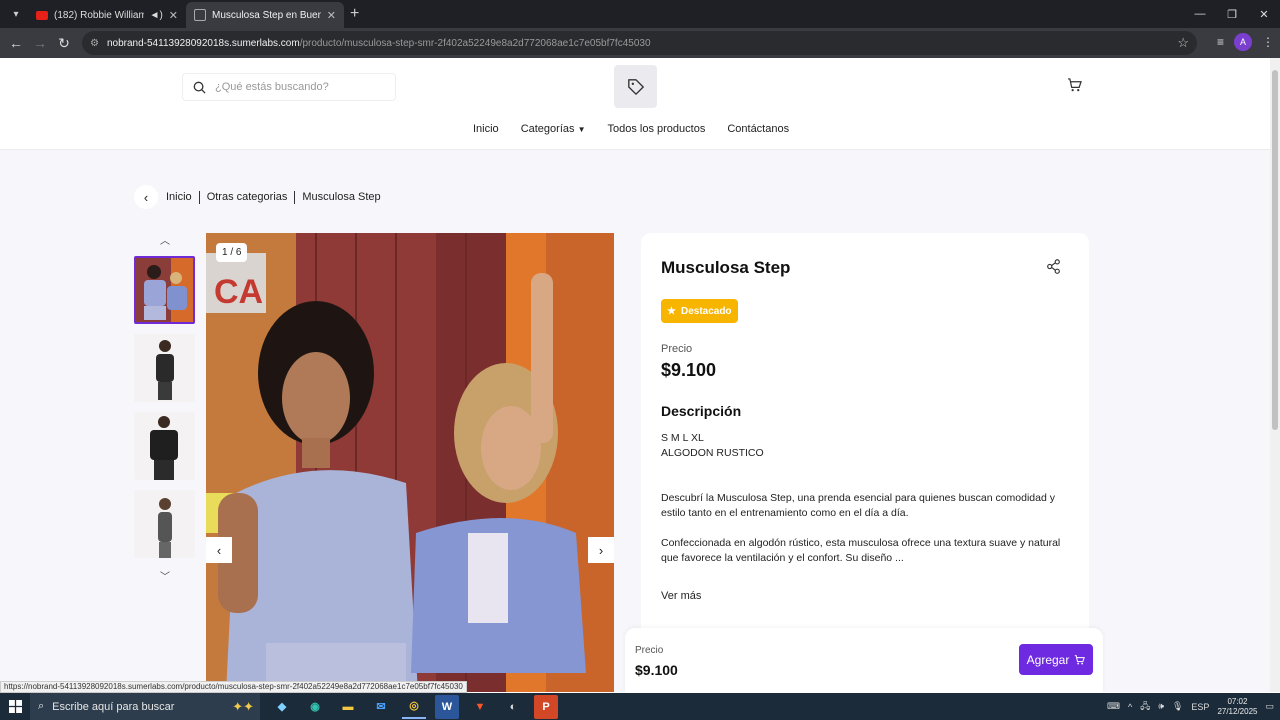 The image size is (1280, 720). Describe the element at coordinates (348, 707) in the screenshot. I see `file-explorer-app-icon: ▬` at that location.